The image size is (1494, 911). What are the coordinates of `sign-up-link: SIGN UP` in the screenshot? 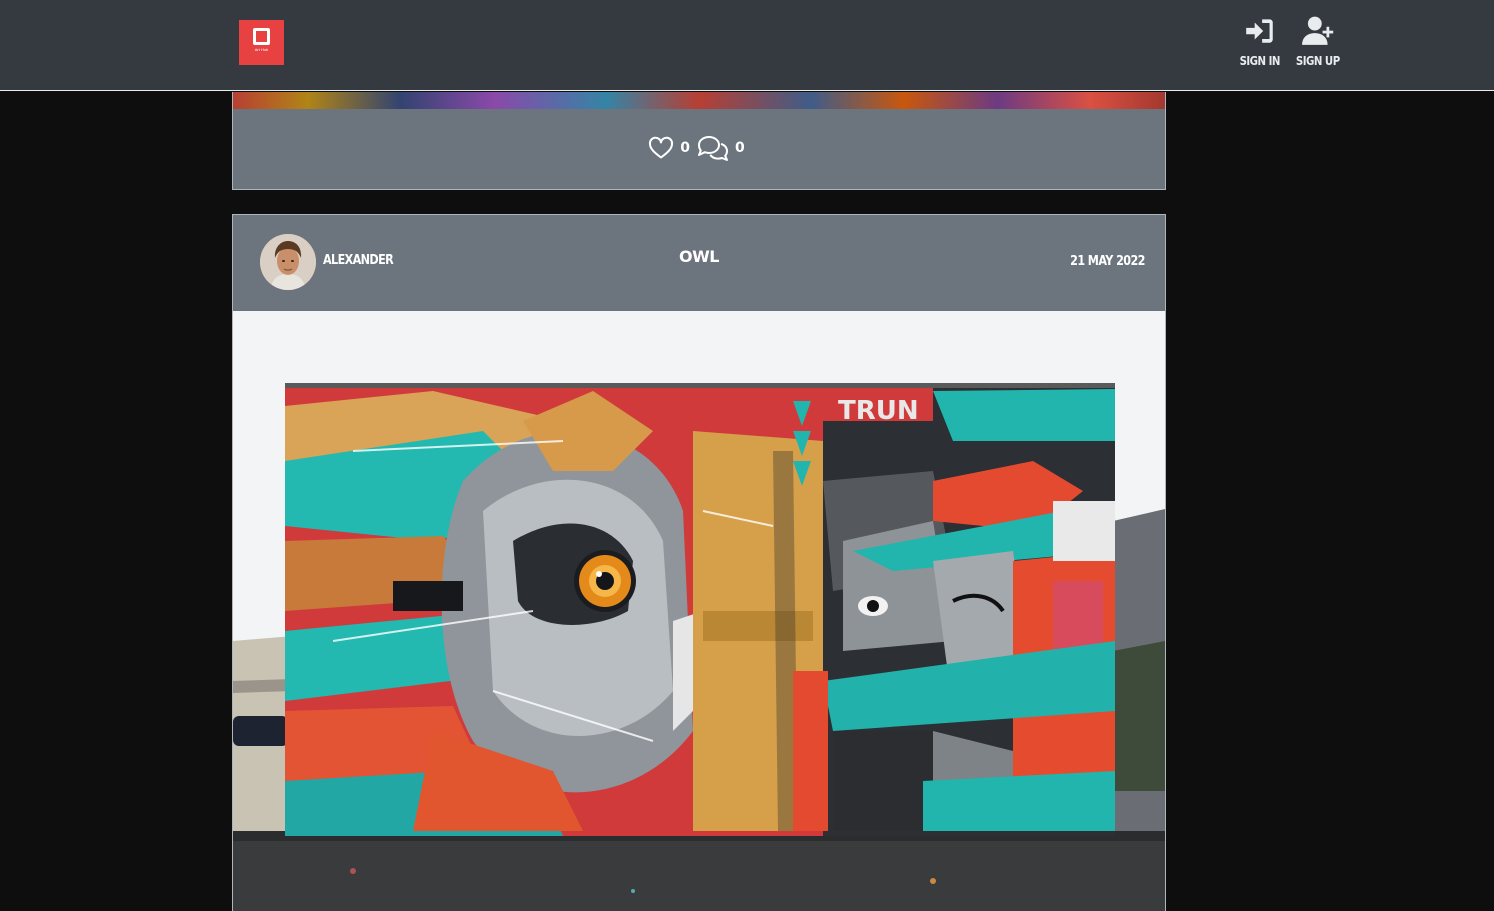 It's located at (1318, 41).